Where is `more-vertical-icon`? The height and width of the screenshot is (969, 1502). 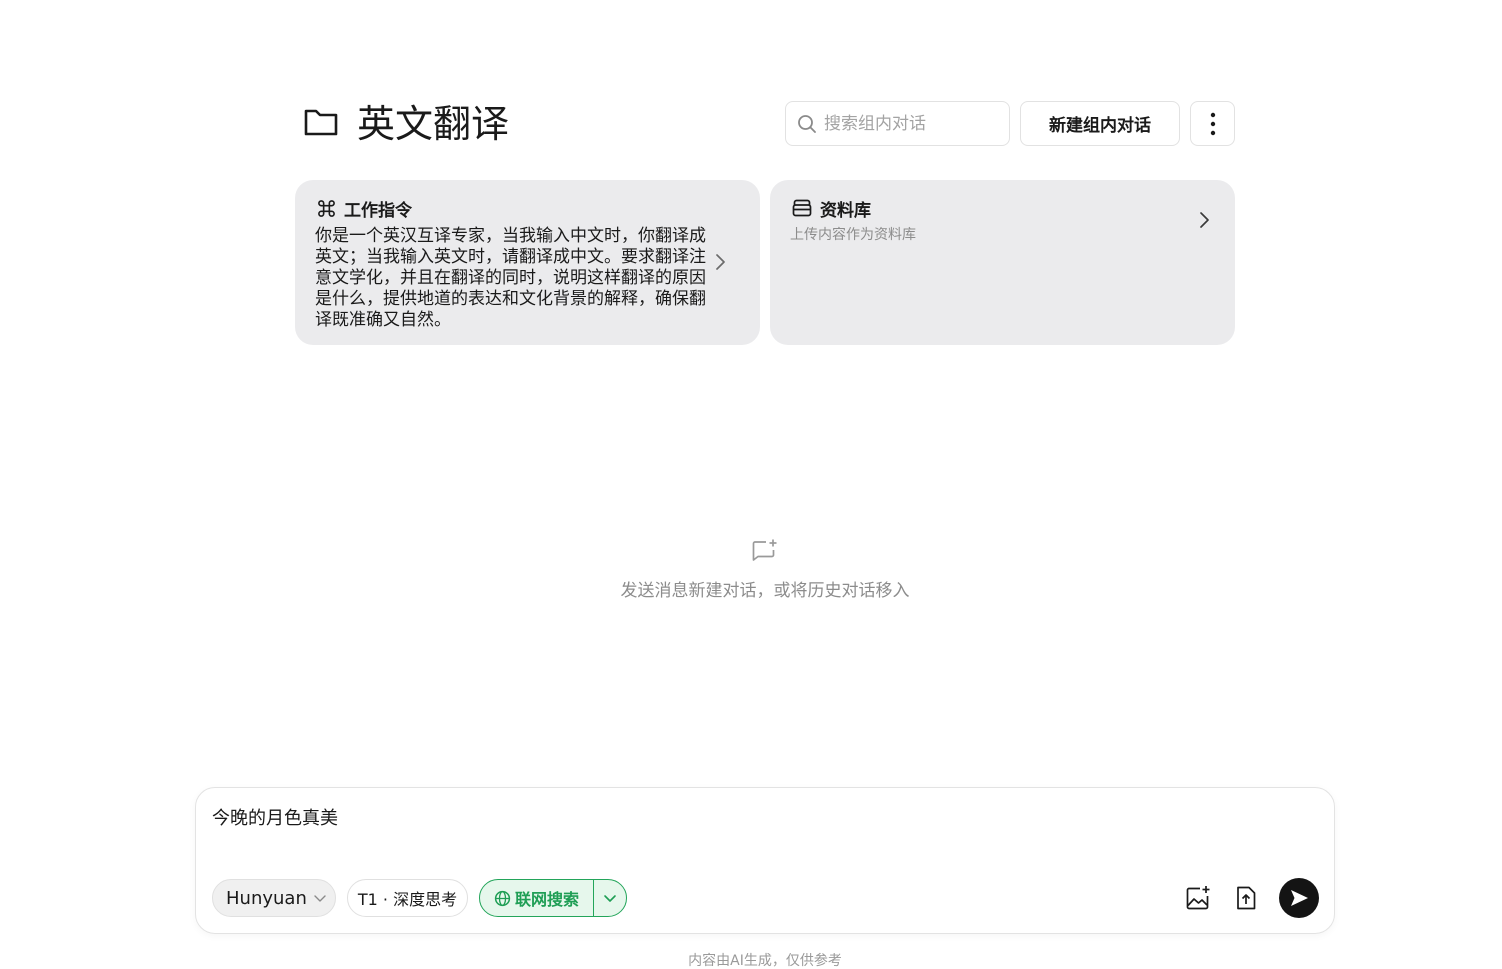 more-vertical-icon is located at coordinates (1212, 123).